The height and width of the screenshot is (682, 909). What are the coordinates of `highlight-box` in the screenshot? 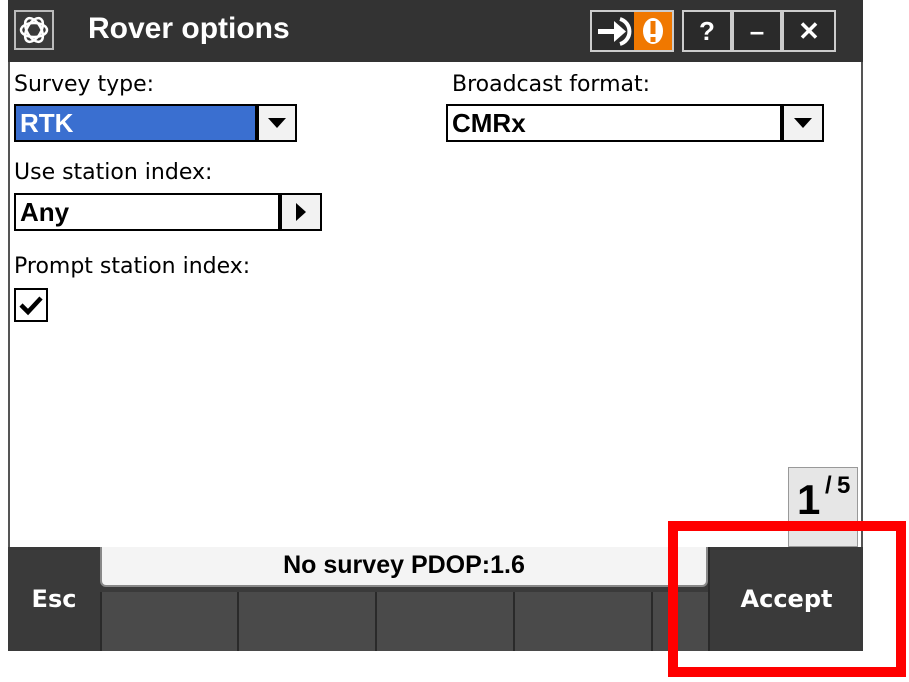 It's located at (787, 599).